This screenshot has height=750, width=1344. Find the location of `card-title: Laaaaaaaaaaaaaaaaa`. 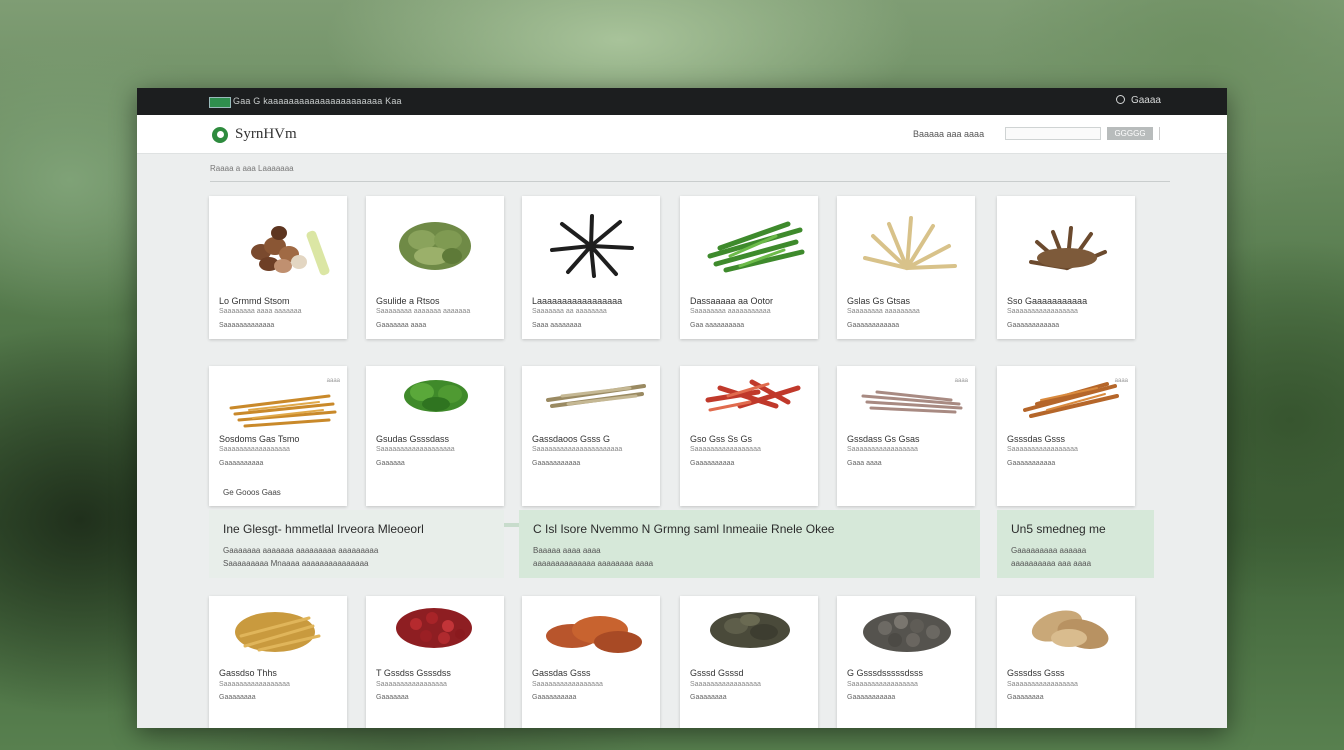

card-title: Laaaaaaaaaaaaaaaaa is located at coordinates (577, 301).